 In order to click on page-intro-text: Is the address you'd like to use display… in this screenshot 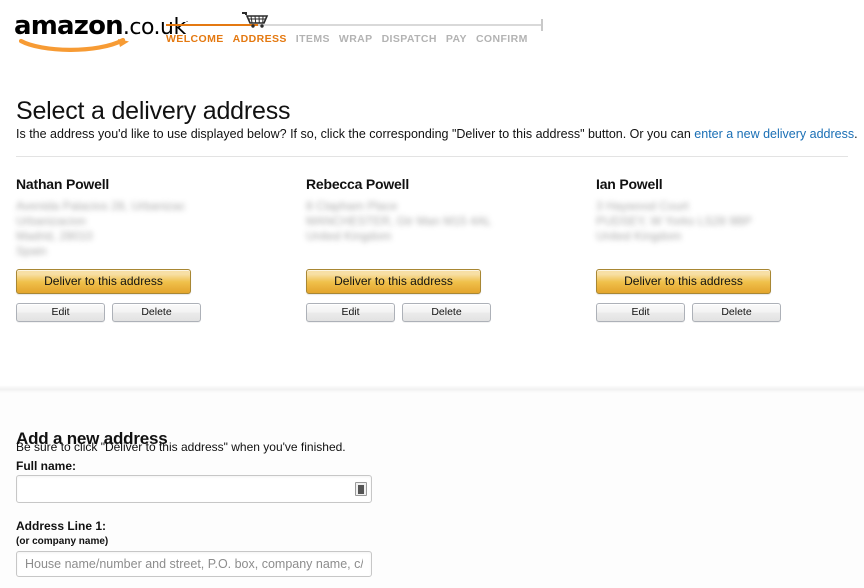, I will do `click(437, 134)`.